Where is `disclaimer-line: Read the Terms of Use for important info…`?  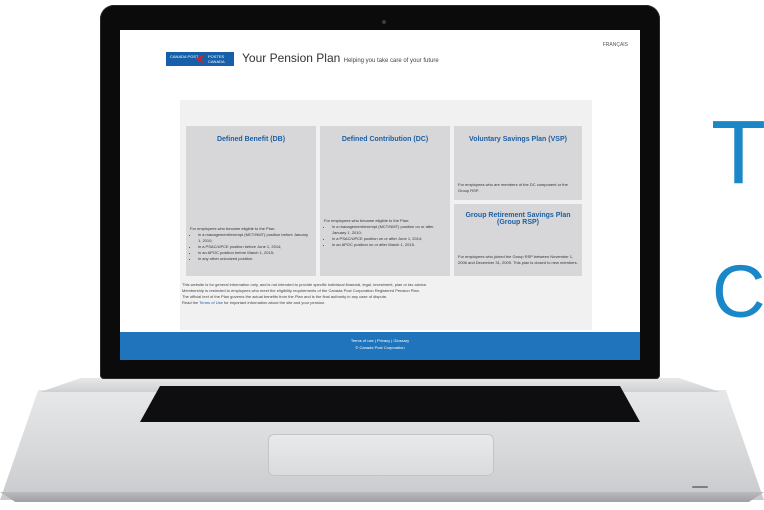 disclaimer-line: Read the Terms of Use for important info… is located at coordinates (382, 303).